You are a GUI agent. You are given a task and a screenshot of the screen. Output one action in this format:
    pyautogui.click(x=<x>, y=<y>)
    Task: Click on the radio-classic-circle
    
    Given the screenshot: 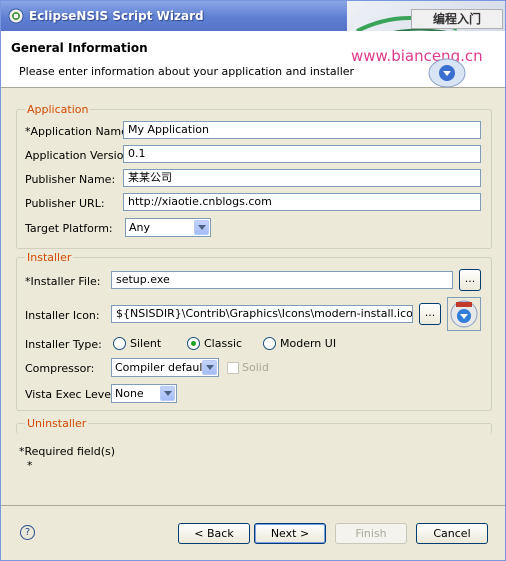 What is the action you would take?
    pyautogui.click(x=193, y=343)
    